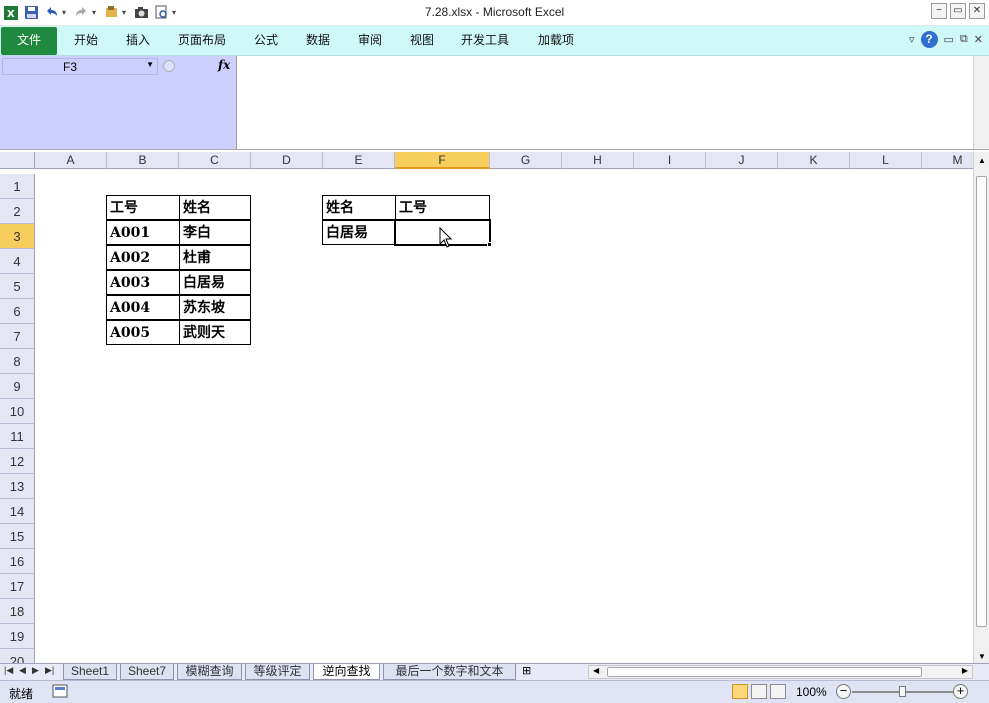 This screenshot has width=989, height=703. I want to click on row-header-9: 9, so click(17, 386).